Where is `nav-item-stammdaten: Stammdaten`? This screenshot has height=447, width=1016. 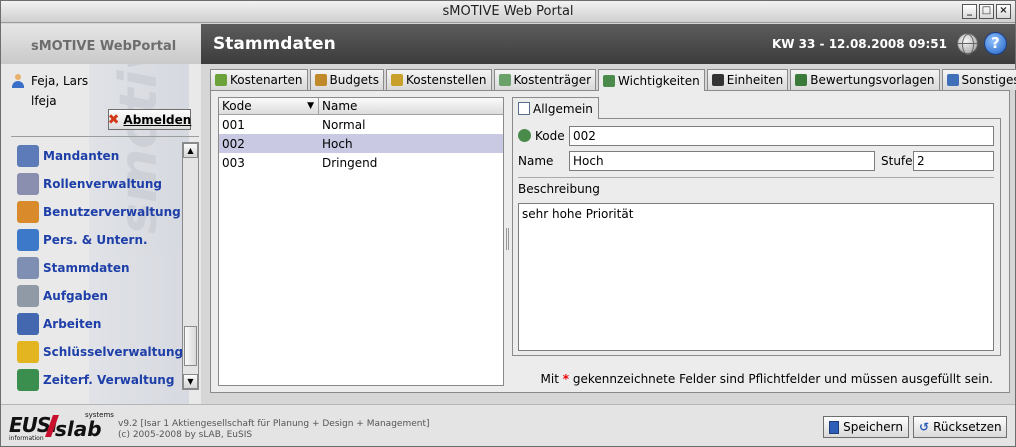 nav-item-stammdaten: Stammdaten is located at coordinates (97, 268).